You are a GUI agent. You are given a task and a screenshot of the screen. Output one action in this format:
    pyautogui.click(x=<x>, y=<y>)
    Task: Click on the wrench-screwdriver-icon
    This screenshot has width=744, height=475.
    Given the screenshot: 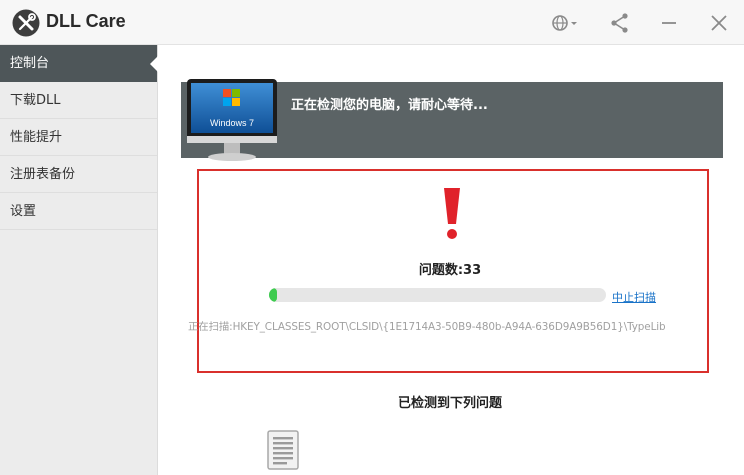 What is the action you would take?
    pyautogui.click(x=26, y=23)
    